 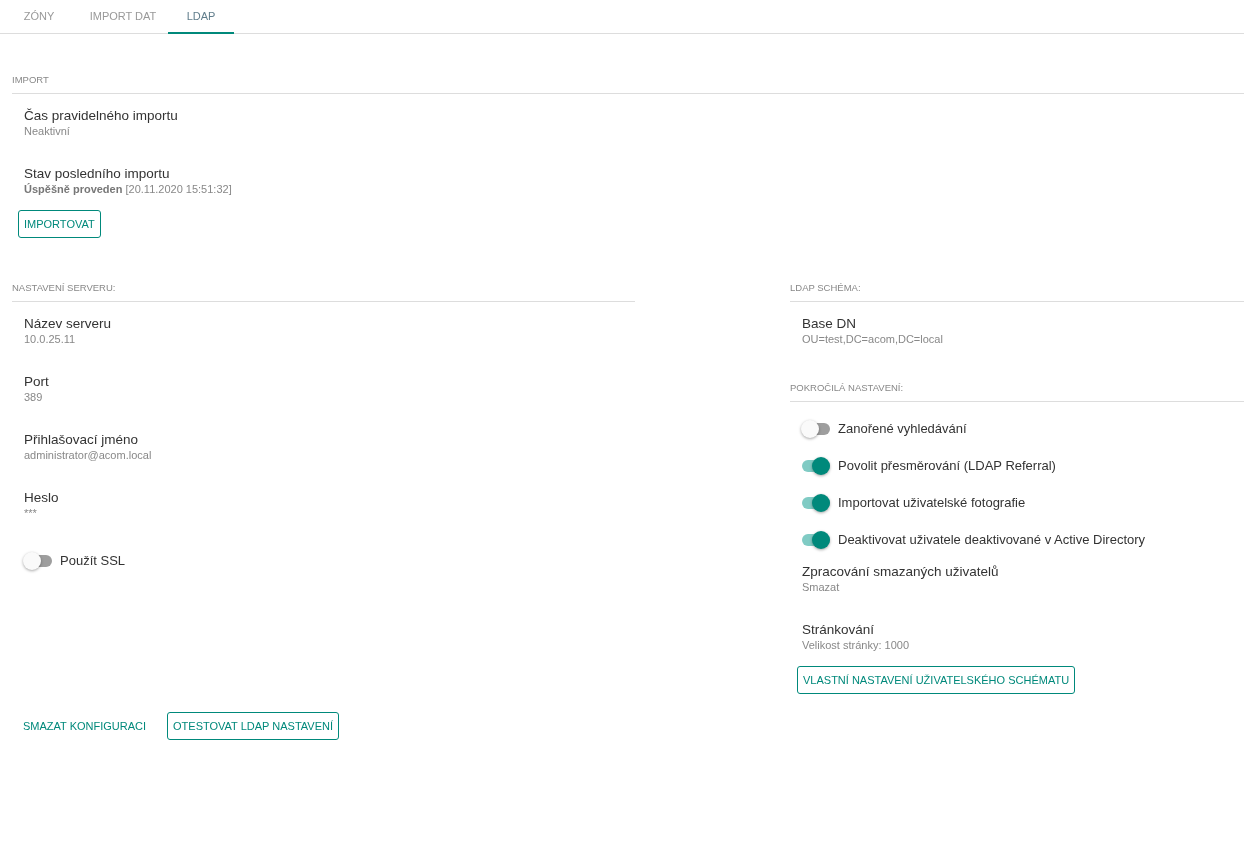 I want to click on schema-settings-button: VLASTNÍ NASTAVENÍ UŽIVATELSKÉHO SCHÉMATU, so click(x=936, y=680).